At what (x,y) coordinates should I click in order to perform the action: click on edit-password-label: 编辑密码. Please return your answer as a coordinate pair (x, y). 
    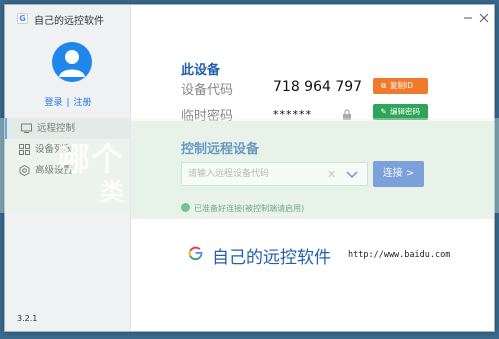
    Looking at the image, I should click on (405, 111).